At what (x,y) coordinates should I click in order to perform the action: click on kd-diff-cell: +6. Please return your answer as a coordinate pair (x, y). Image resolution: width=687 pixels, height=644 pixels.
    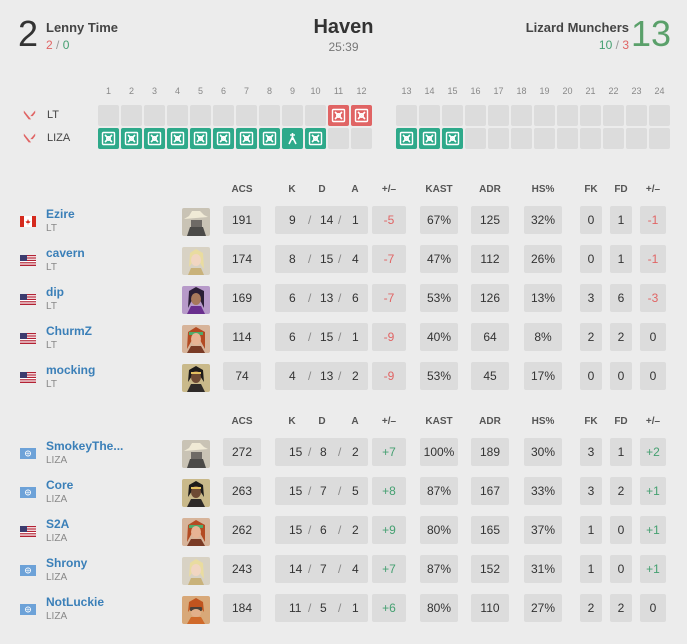
    Looking at the image, I should click on (389, 608).